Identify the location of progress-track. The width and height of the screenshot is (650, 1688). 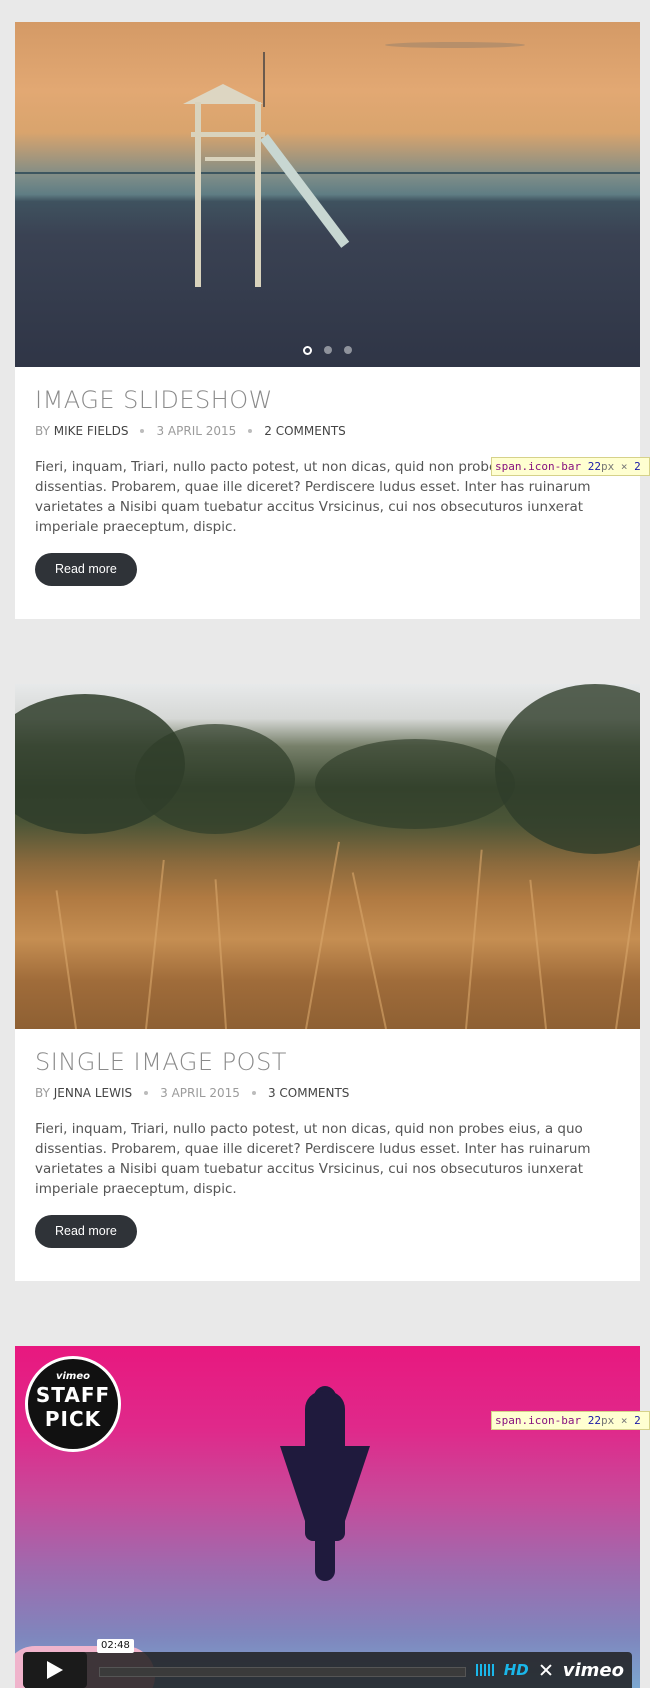
(282, 1672).